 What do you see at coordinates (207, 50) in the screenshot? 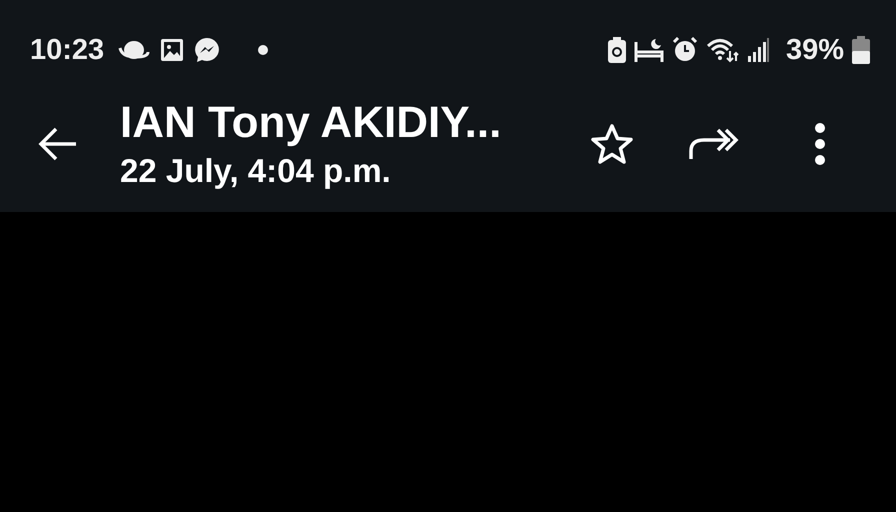
I see `messenger-icon` at bounding box center [207, 50].